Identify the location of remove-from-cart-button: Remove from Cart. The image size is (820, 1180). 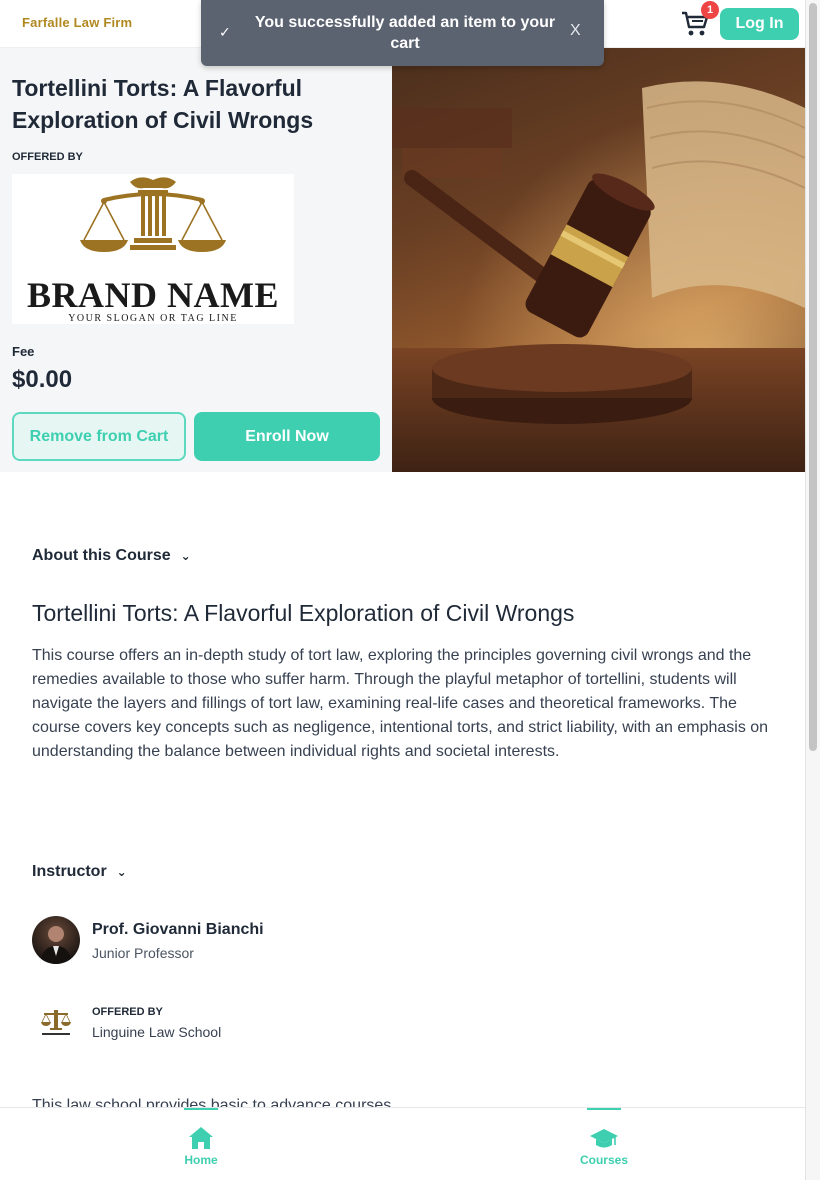
(99, 436).